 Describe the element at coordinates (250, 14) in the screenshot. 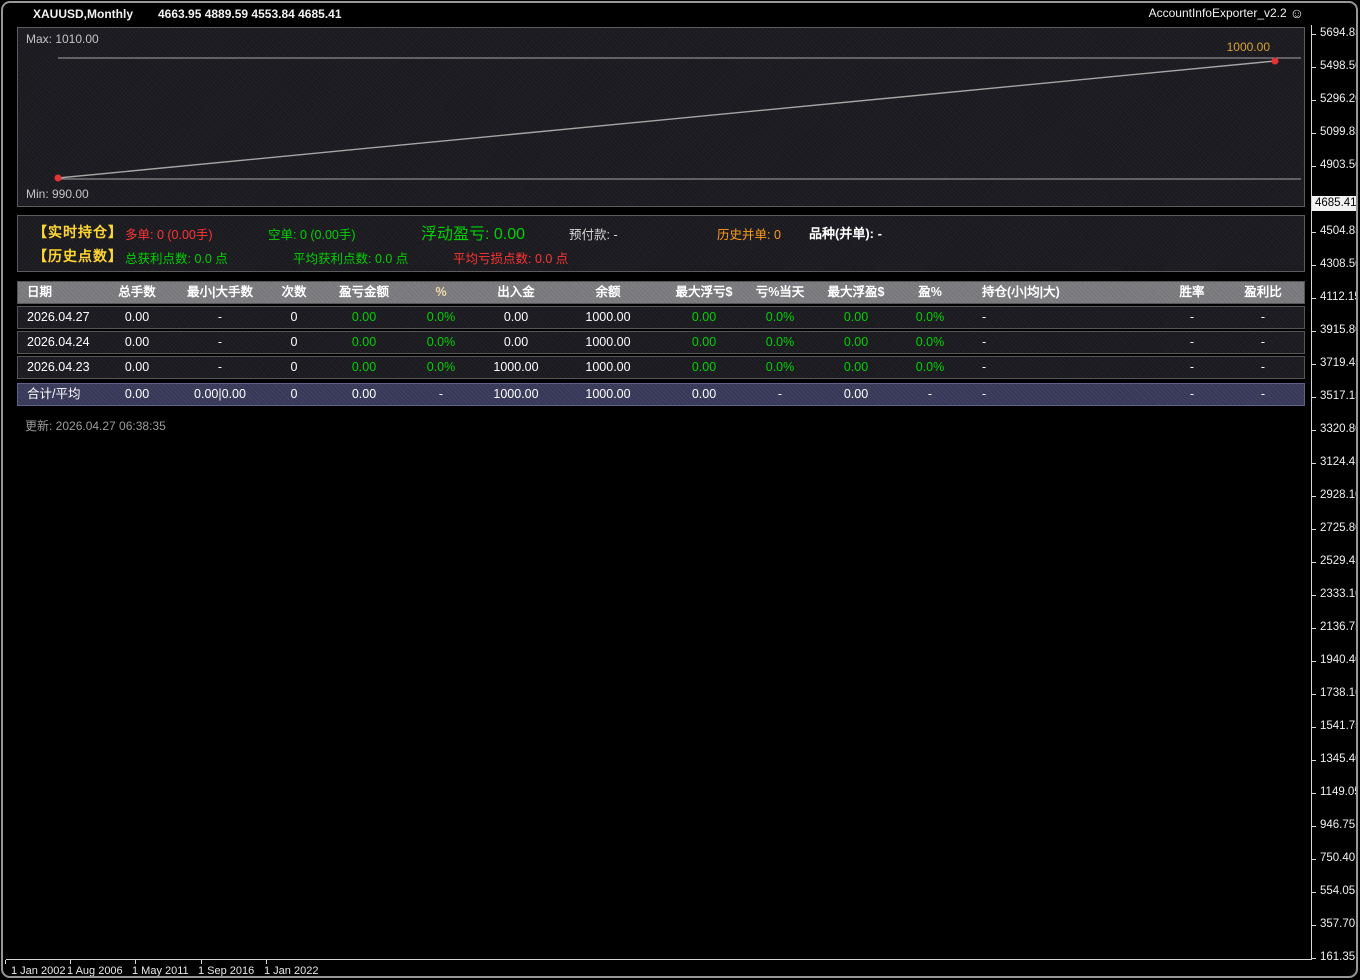

I see `ohlc-values: 4663.95 4889.59 4553.84 4685.41` at that location.